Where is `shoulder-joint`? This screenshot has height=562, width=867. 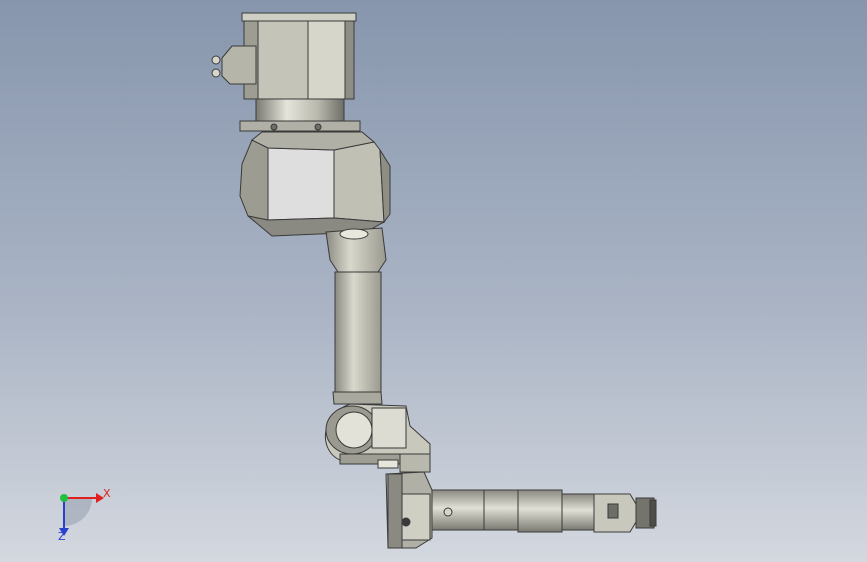 shoulder-joint is located at coordinates (315, 184).